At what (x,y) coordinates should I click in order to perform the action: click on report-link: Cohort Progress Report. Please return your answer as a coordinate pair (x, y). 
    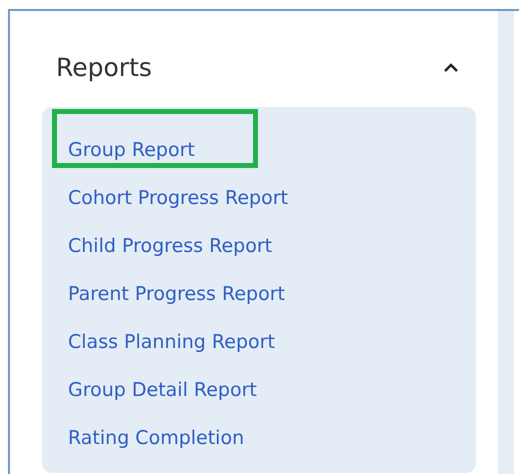
    Looking at the image, I should click on (178, 198).